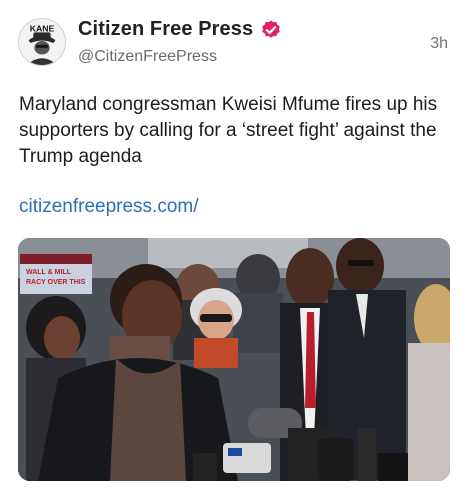 The image size is (468, 500). Describe the element at coordinates (42, 28) in the screenshot. I see `avatar-text: KANE` at that location.